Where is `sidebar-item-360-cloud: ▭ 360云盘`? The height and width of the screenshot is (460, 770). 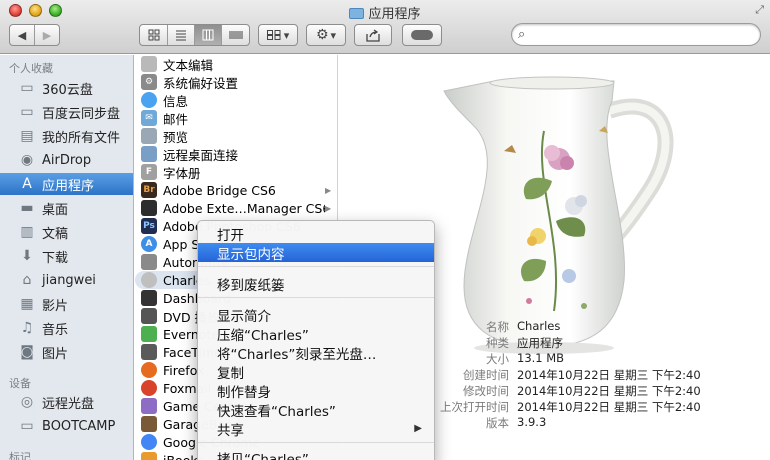
sidebar-item-360-cloud: ▭ 360云盘 is located at coordinates (66, 88).